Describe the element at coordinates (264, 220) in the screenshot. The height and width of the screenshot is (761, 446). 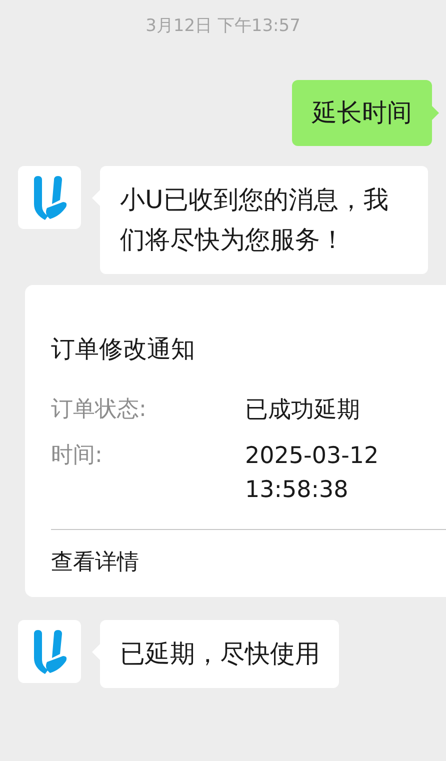
I see `message-bubble: 小U已收到您的消息，我 们将尽快为您服务！` at that location.